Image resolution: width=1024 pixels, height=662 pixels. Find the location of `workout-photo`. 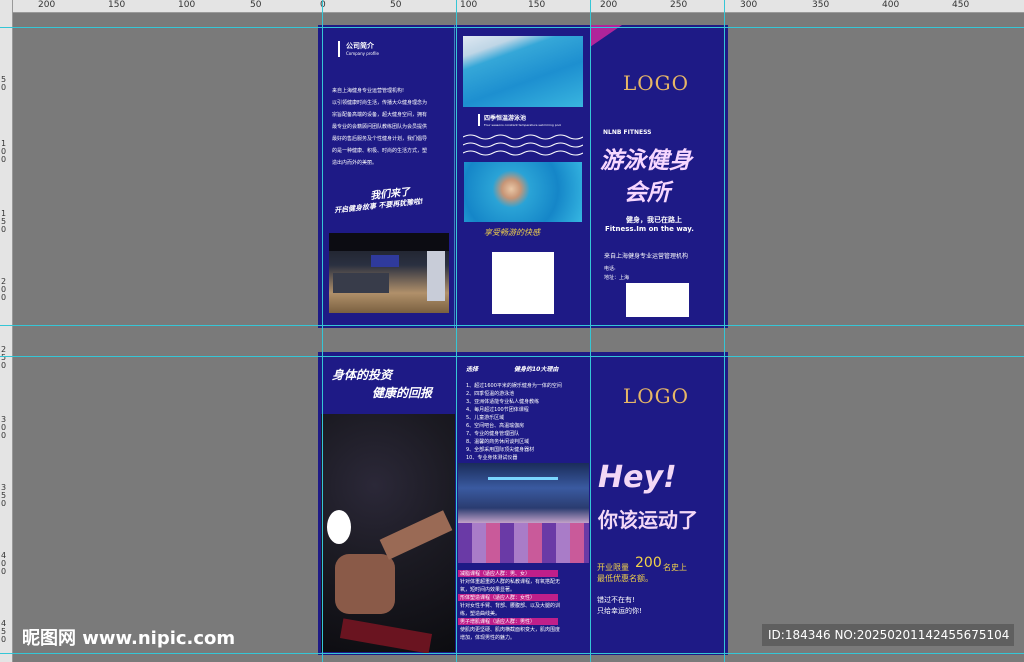

workout-photo is located at coordinates (388, 534).